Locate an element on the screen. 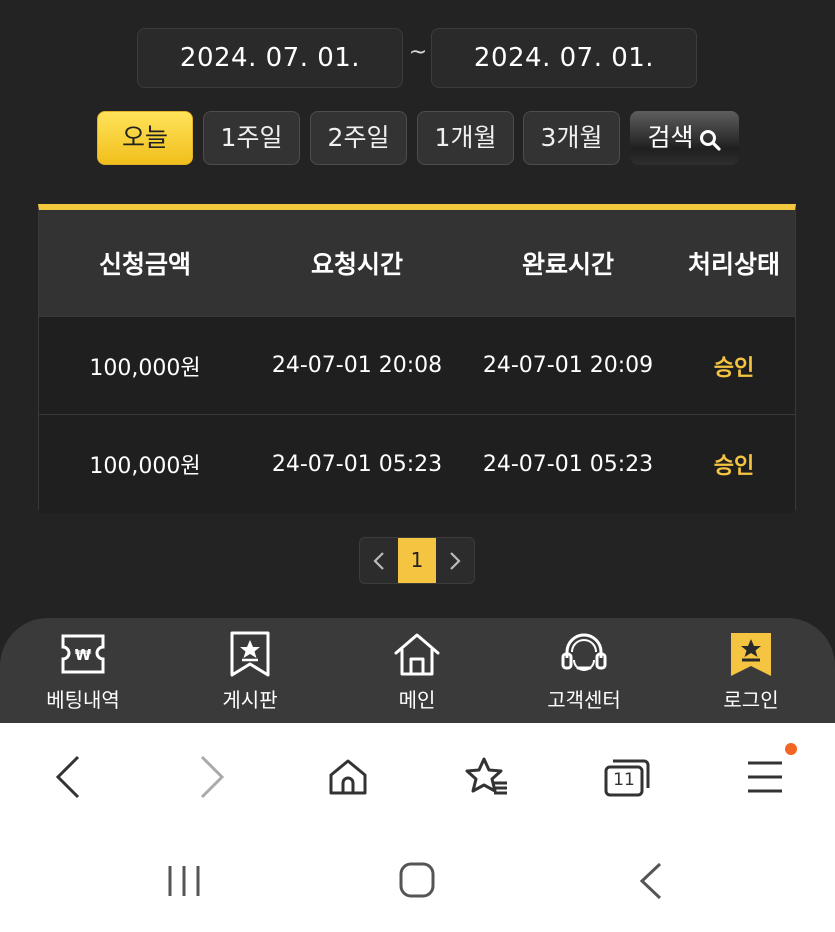  chevron-left-icon is located at coordinates (378, 560).